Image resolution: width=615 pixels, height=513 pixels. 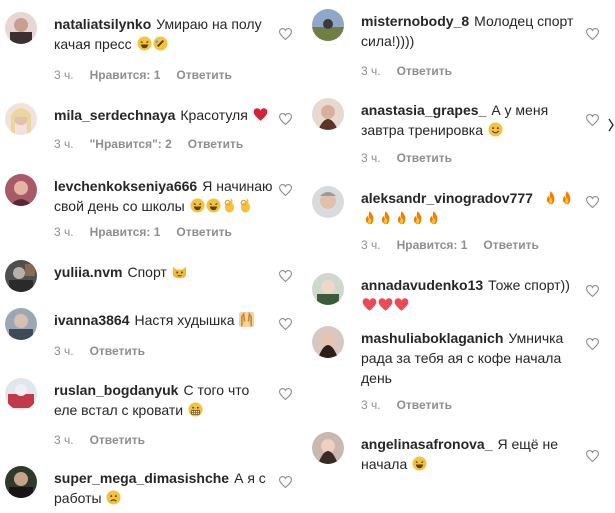 I want to click on comment-text: Спорт, so click(x=147, y=272).